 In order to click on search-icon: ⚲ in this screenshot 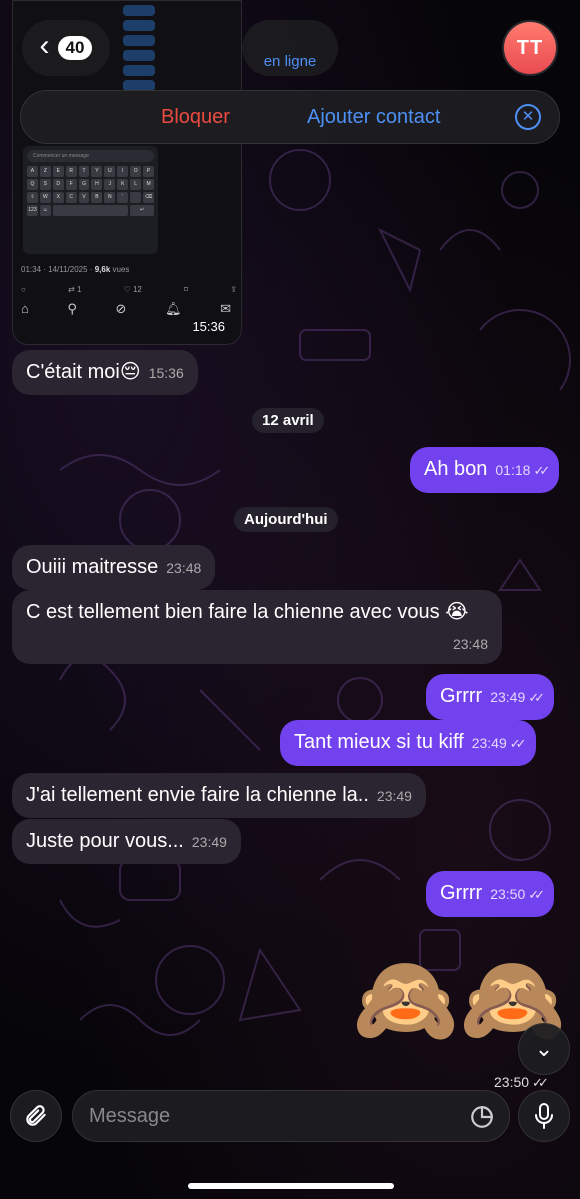, I will do `click(72, 308)`.